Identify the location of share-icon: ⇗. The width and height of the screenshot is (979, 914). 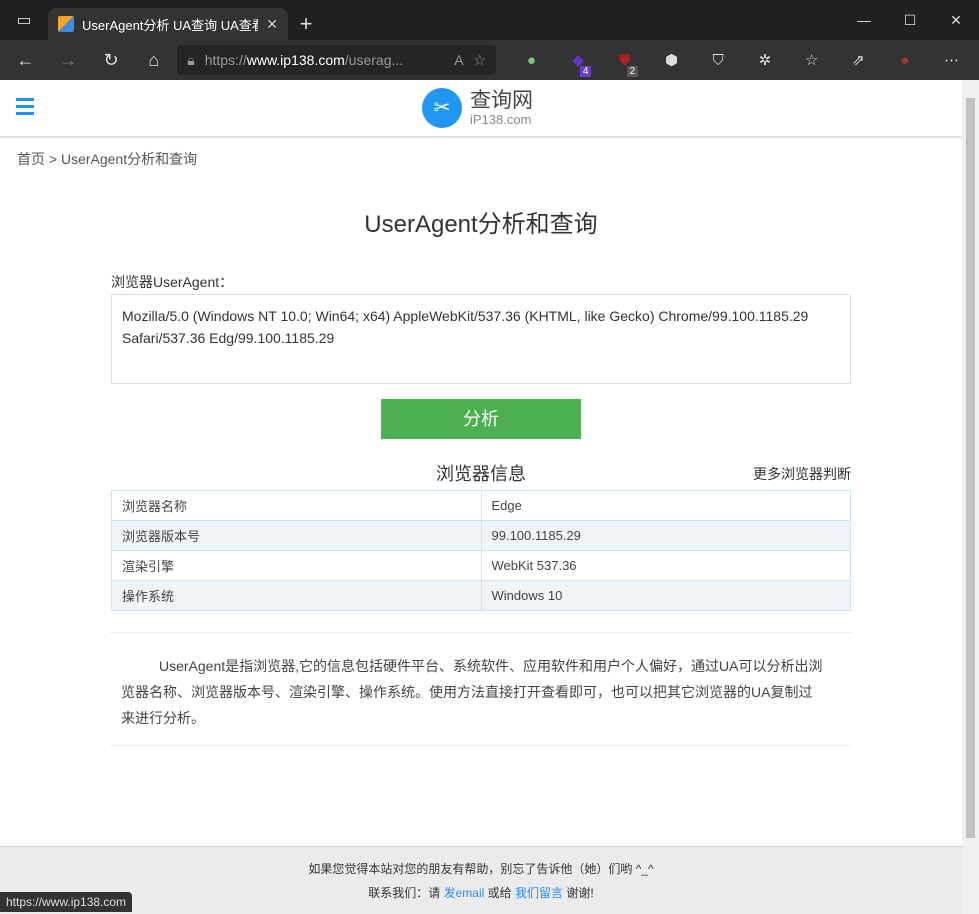
(858, 60).